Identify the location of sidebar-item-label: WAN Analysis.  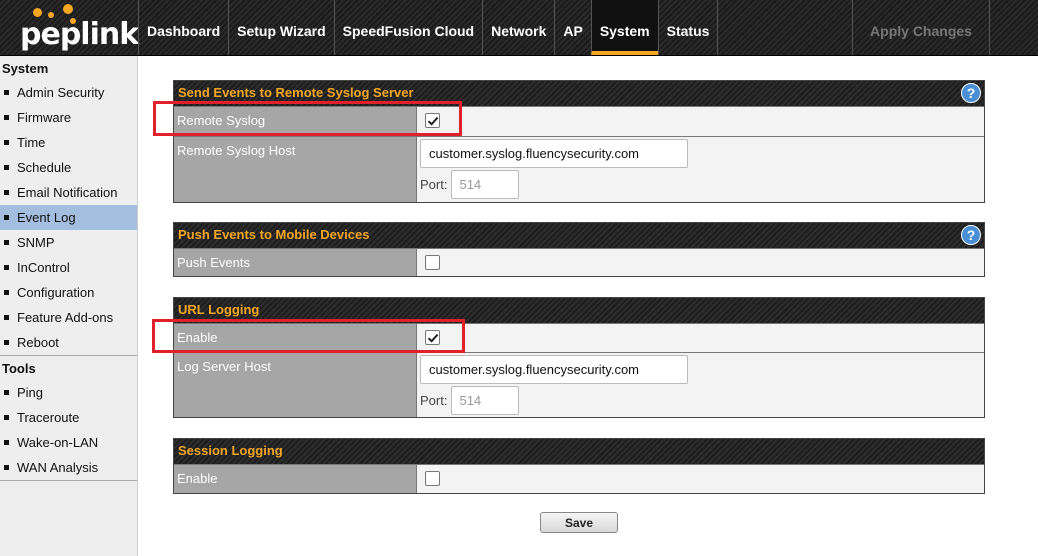
(58, 467).